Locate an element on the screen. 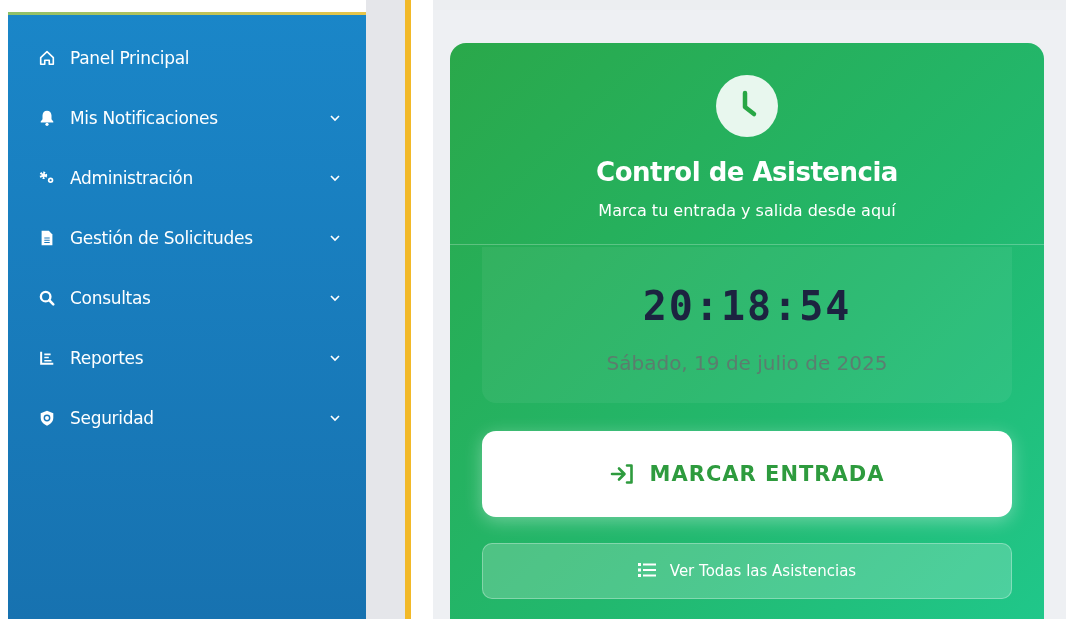 This screenshot has height=619, width=1066. sidebar-item: Mis Notificaciones is located at coordinates (202, 118).